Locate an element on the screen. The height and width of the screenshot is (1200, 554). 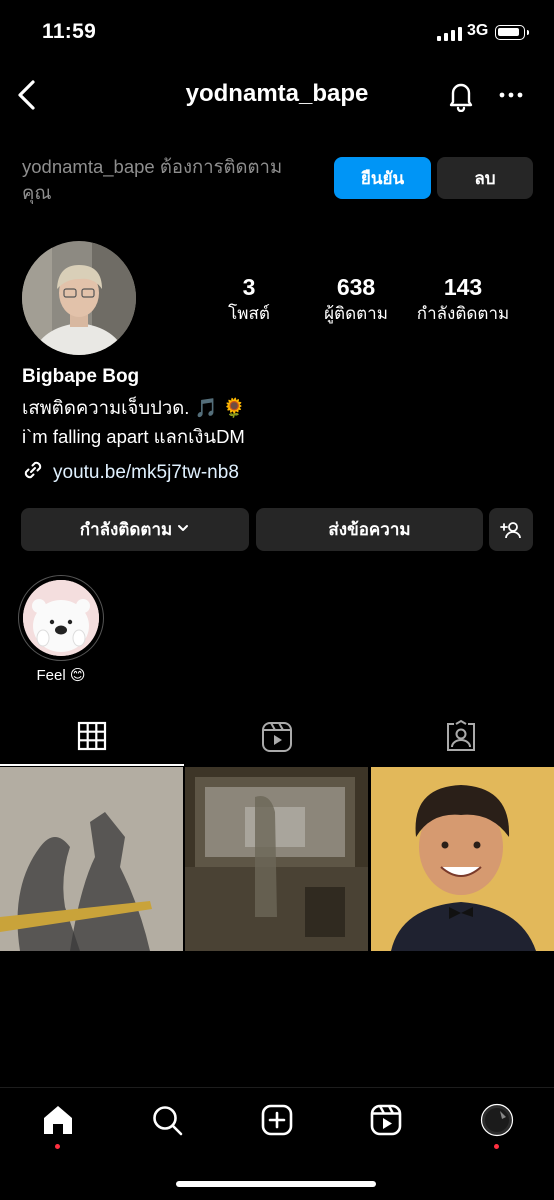
search-icon is located at coordinates (167, 1120).